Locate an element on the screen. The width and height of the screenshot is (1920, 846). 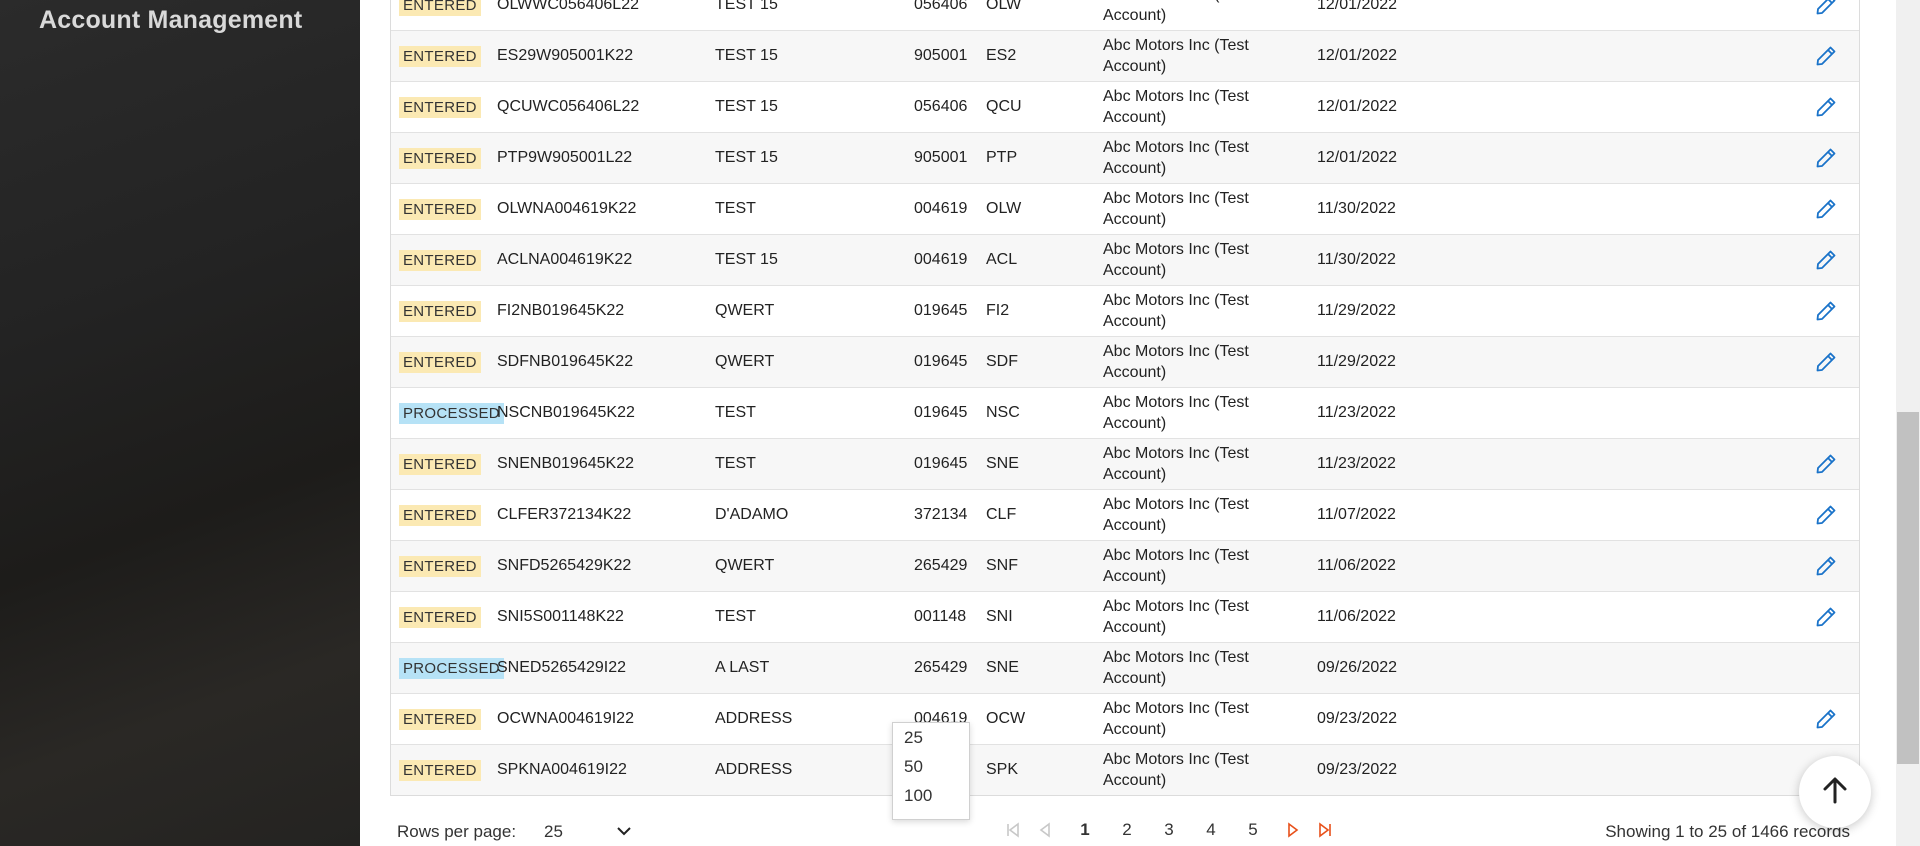
record-id: SNI5S001148K22 is located at coordinates (560, 616).